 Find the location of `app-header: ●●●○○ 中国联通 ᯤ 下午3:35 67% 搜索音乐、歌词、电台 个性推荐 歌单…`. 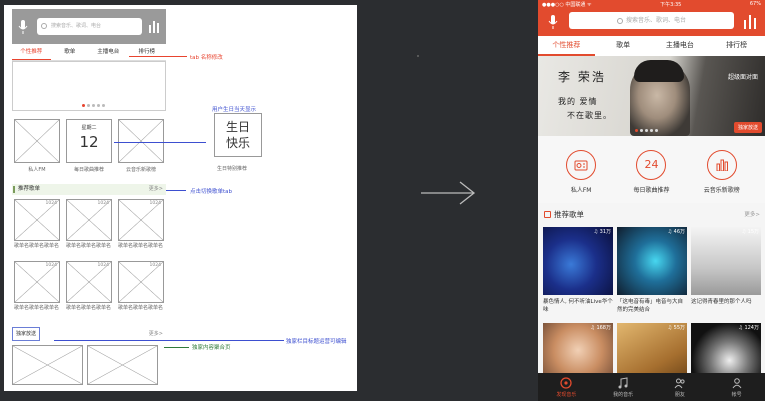

app-header: ●●●○○ 中国联通 ᯤ 下午3:35 67% 搜索音乐、歌词、电台 个性推荐 歌单… is located at coordinates (651, 28).